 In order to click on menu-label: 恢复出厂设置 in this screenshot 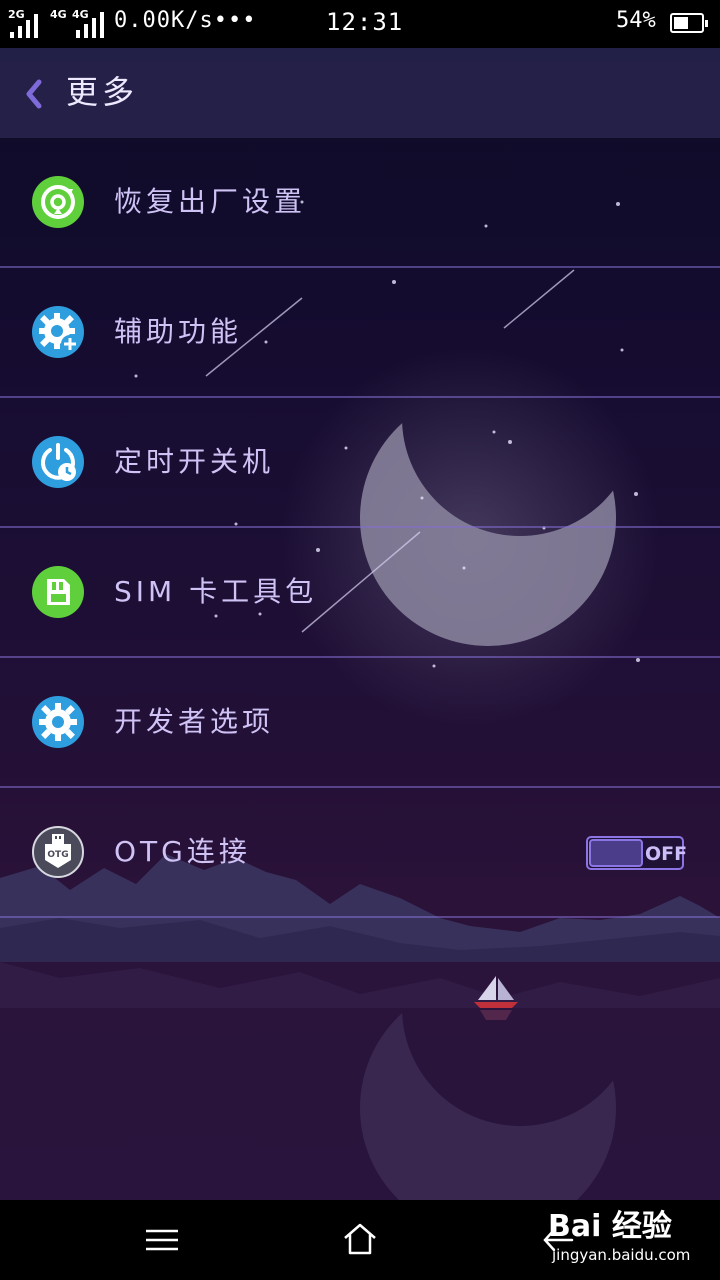, I will do `click(210, 201)`.